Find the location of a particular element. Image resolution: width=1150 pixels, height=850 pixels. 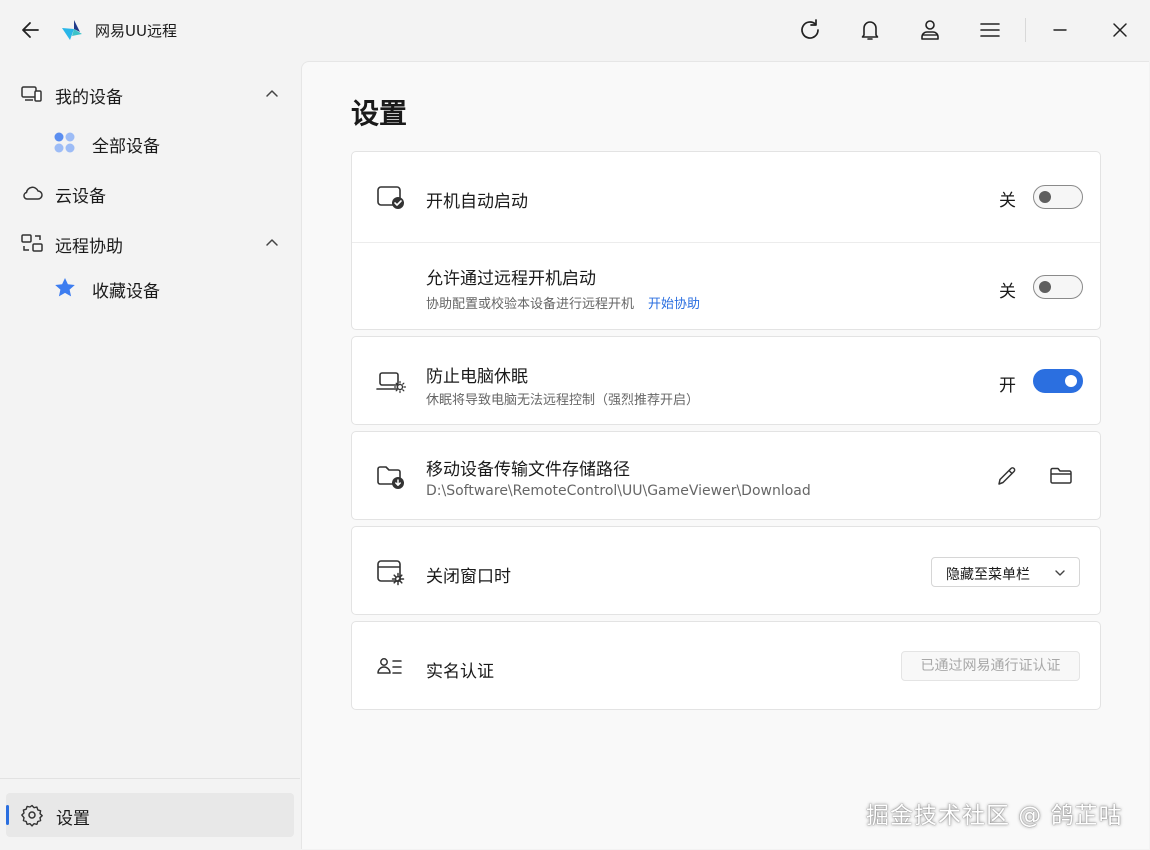

prevent-sleep-card: 防止电脑休眠 休眠将导致电脑无法远程控制（强烈推荐开启） 开 is located at coordinates (726, 380).